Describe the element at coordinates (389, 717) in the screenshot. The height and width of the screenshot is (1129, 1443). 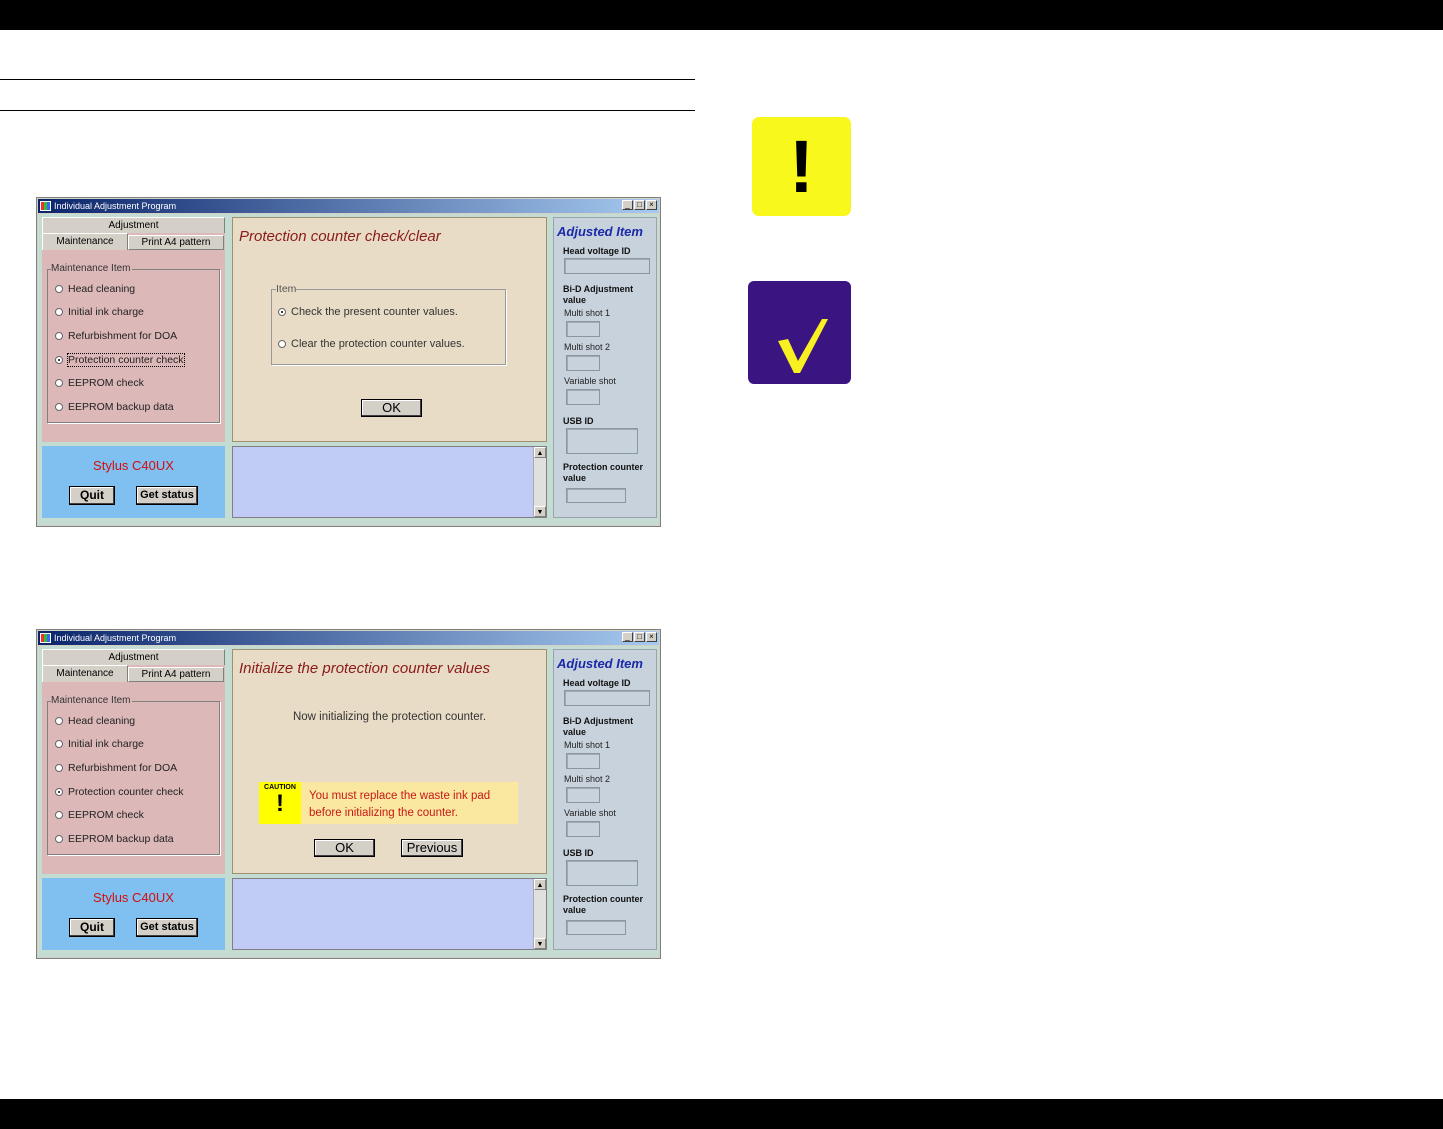
I see `status-text: Now initializing the protection counter.` at that location.